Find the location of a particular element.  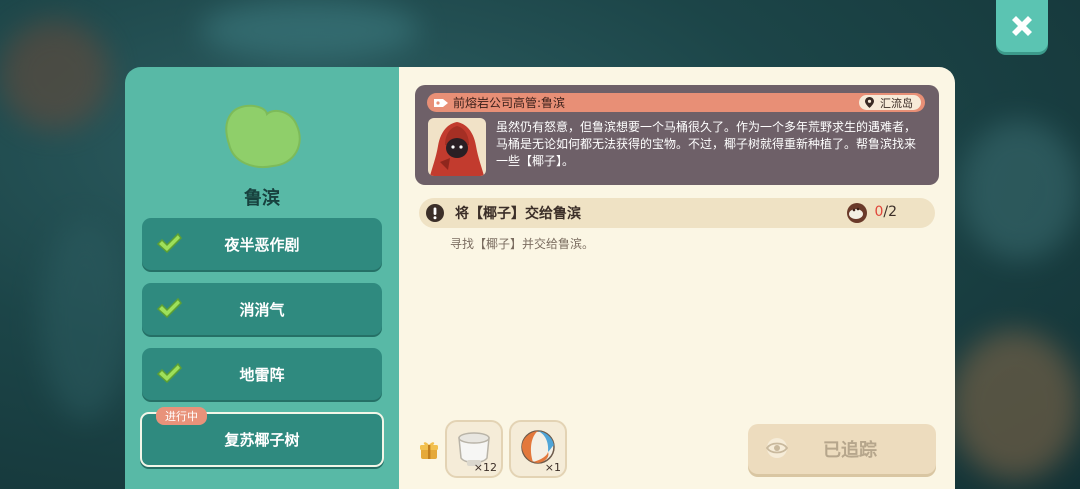

location-label: 汇流岛 is located at coordinates (896, 103).